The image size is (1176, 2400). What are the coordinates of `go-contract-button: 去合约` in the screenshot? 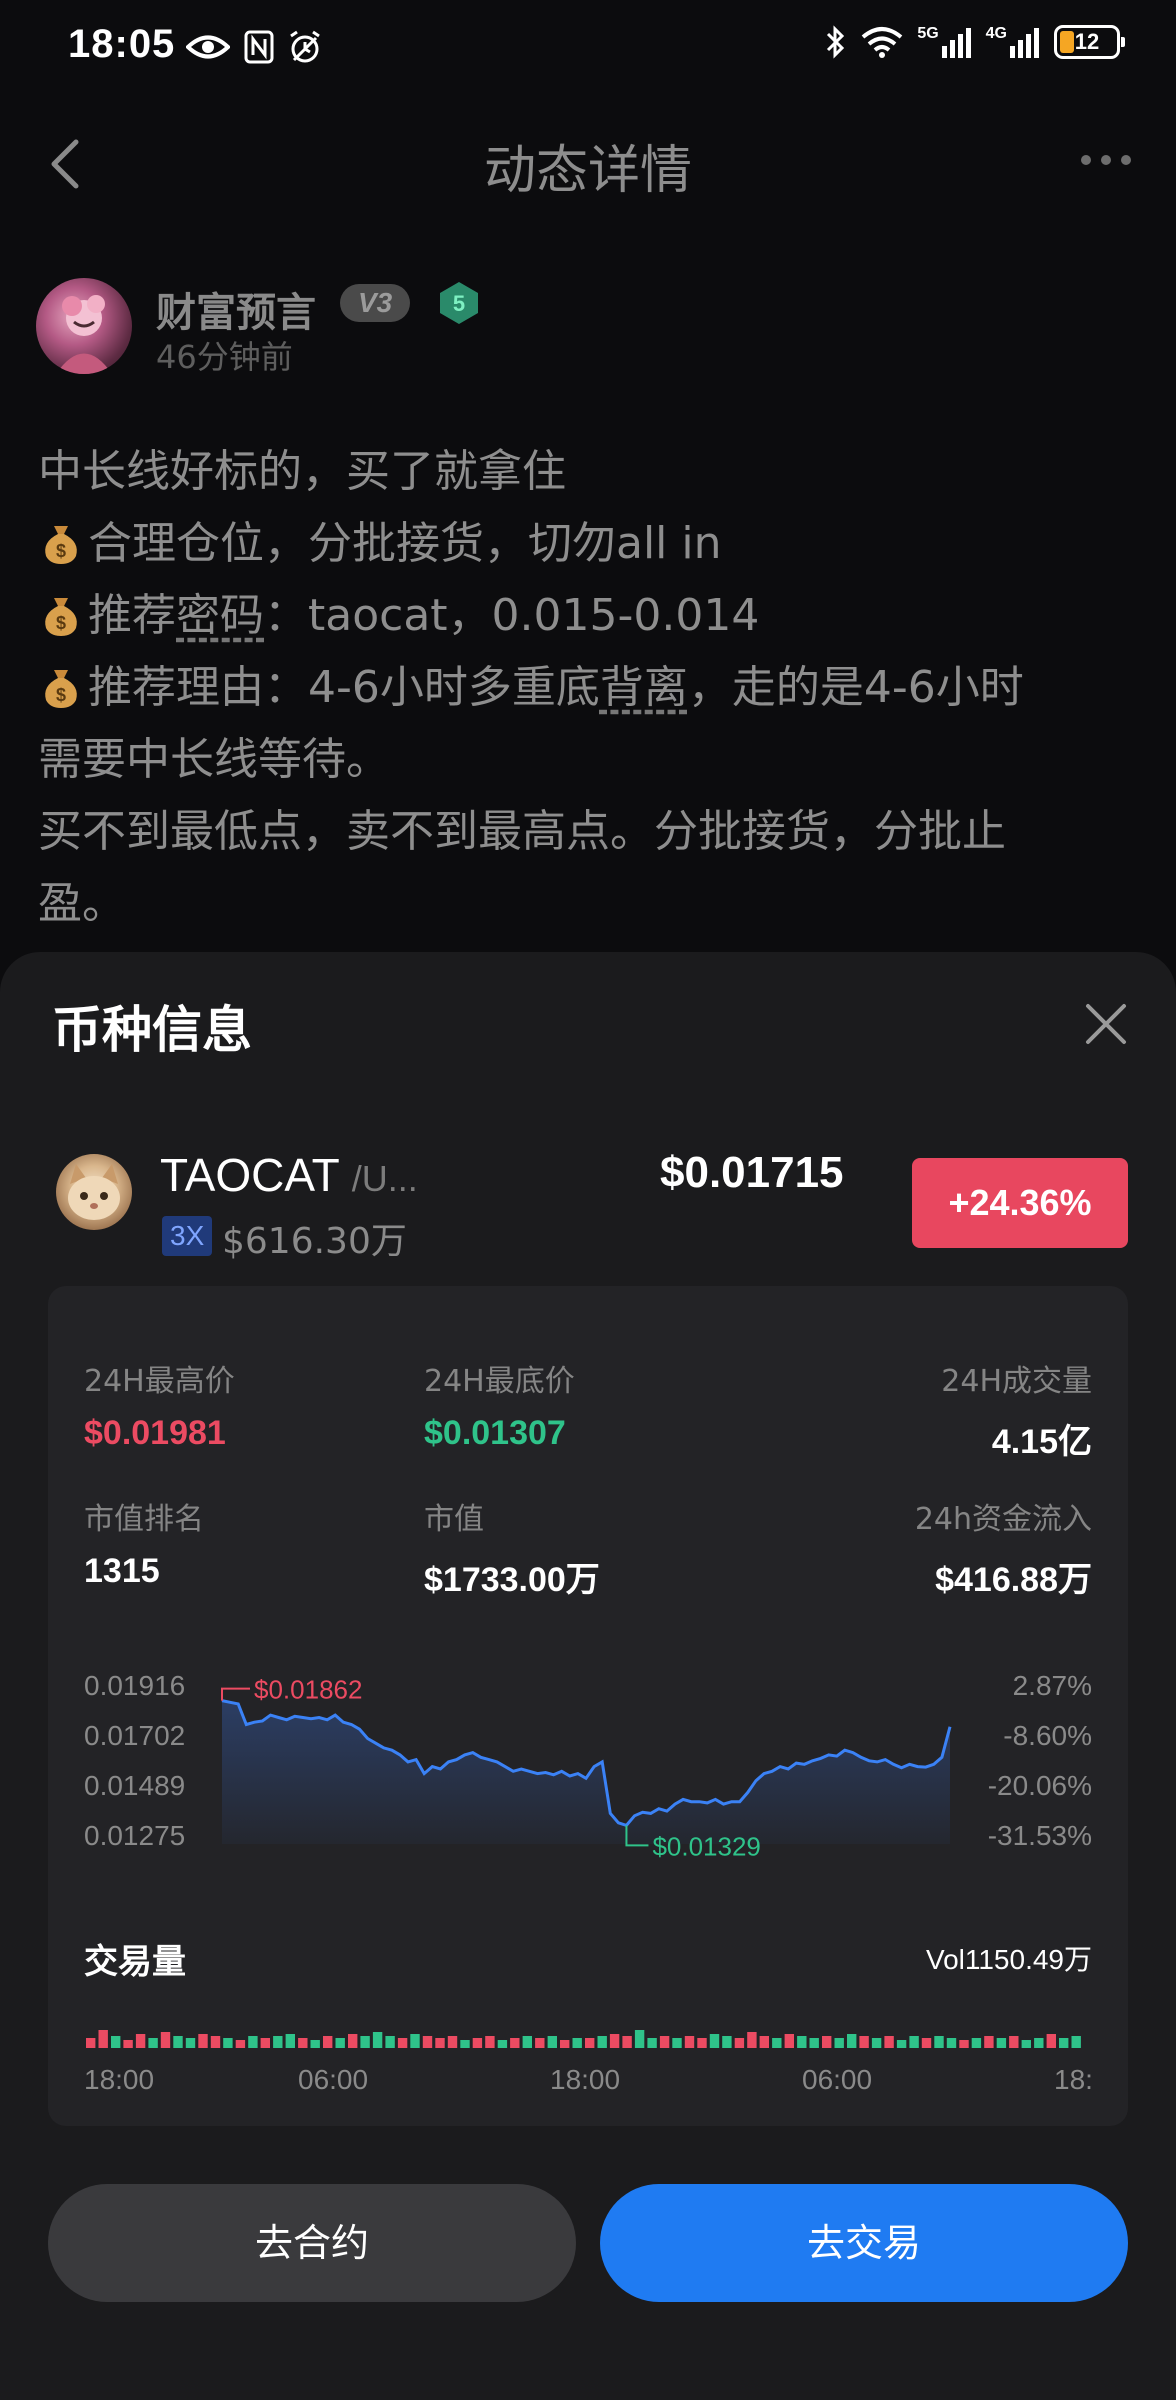 It's located at (312, 2243).